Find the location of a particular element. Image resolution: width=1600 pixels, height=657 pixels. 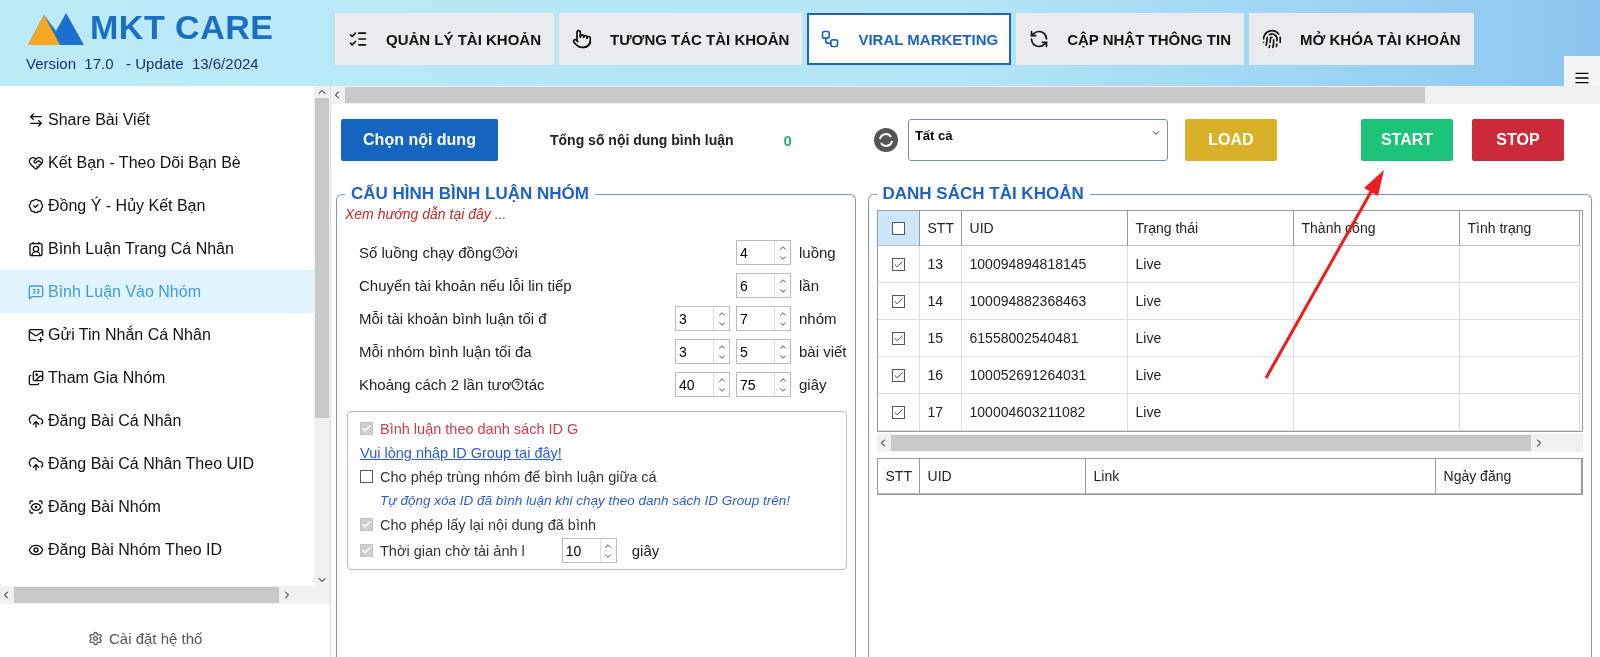

nodes-icon is located at coordinates (830, 39).